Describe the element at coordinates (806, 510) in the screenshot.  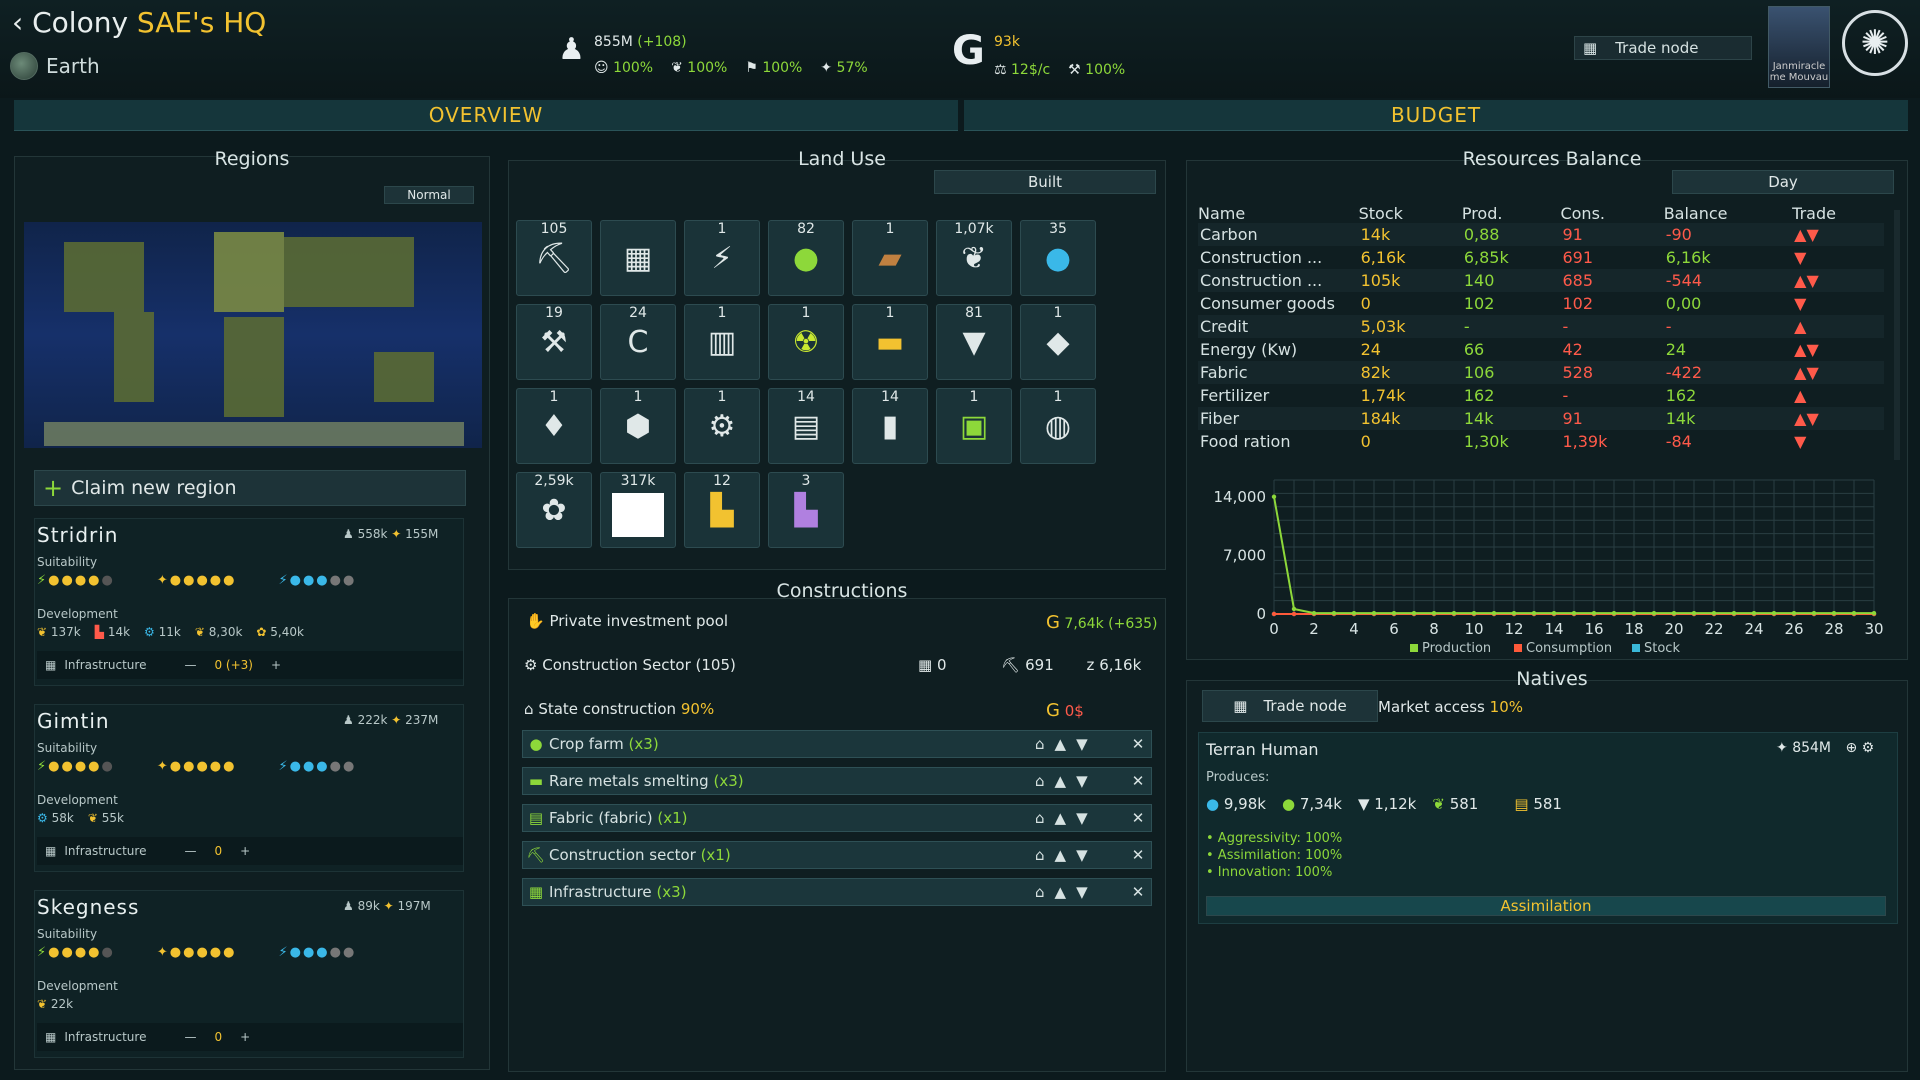
I see `land-use-tile: 3 ▙` at that location.